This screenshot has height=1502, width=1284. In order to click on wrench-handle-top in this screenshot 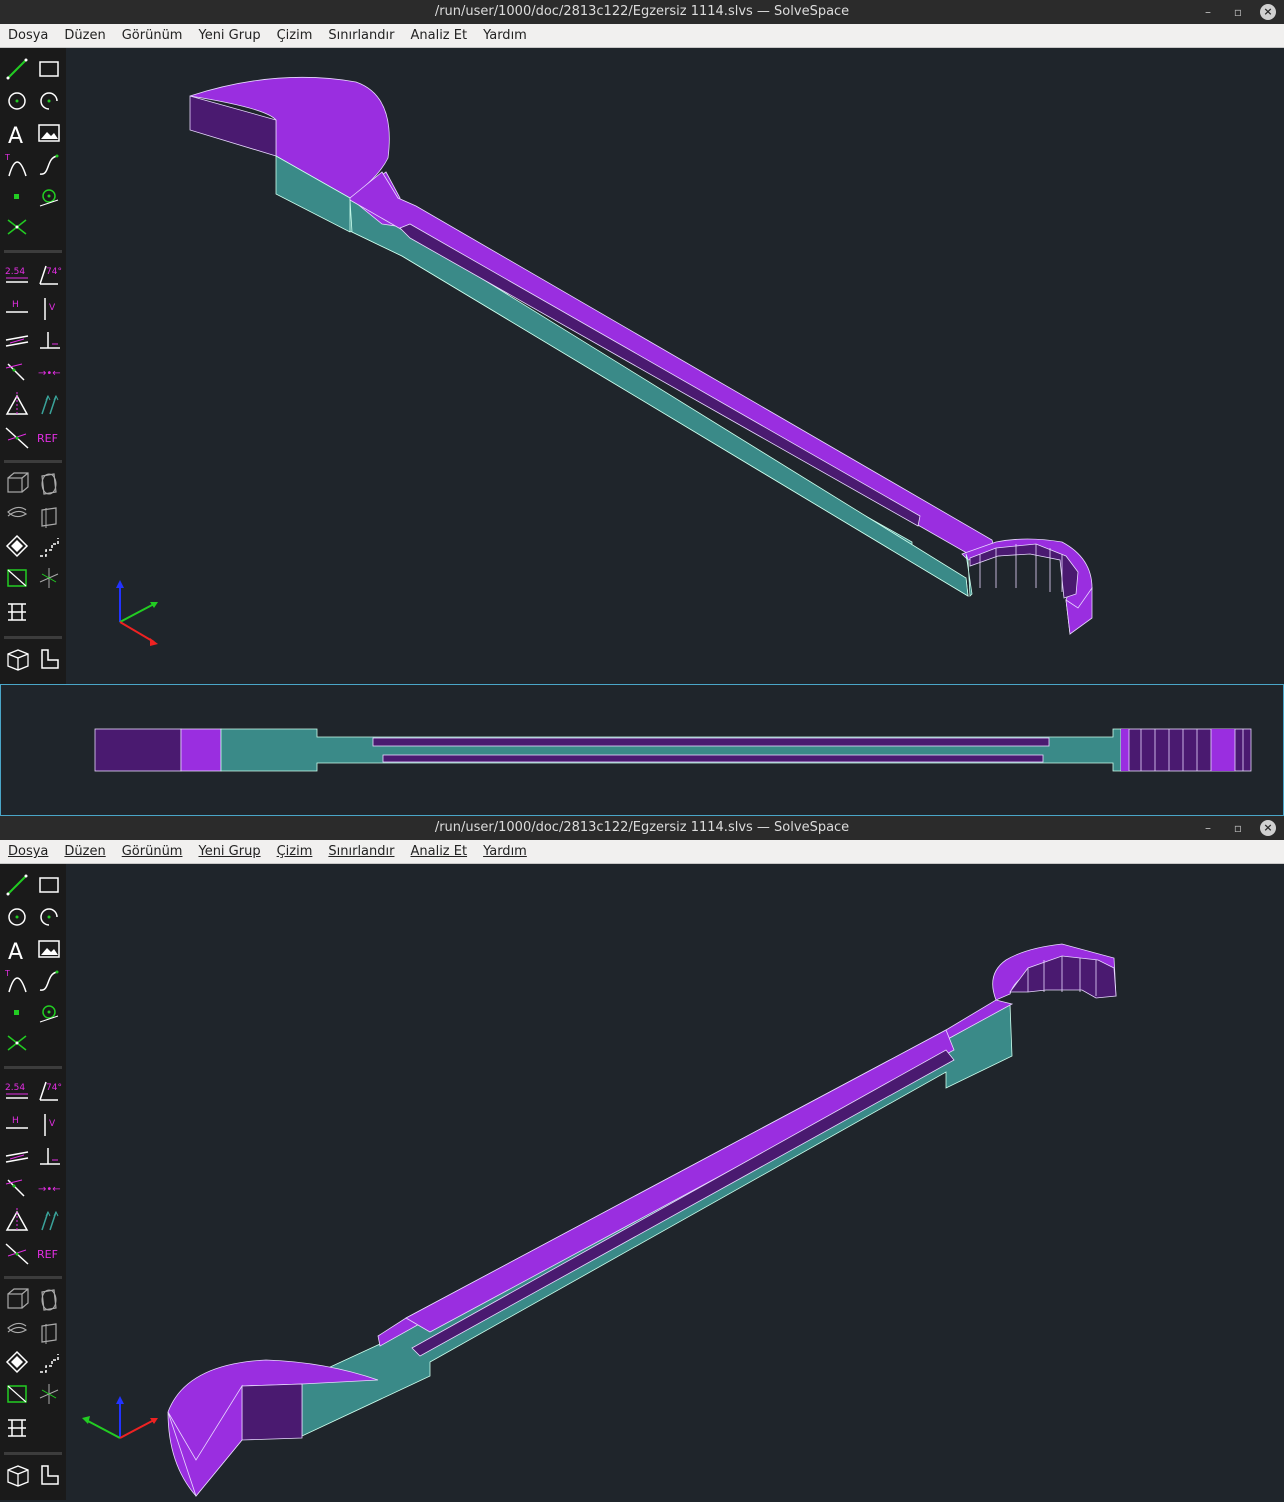, I will do `click(673, 364)`.